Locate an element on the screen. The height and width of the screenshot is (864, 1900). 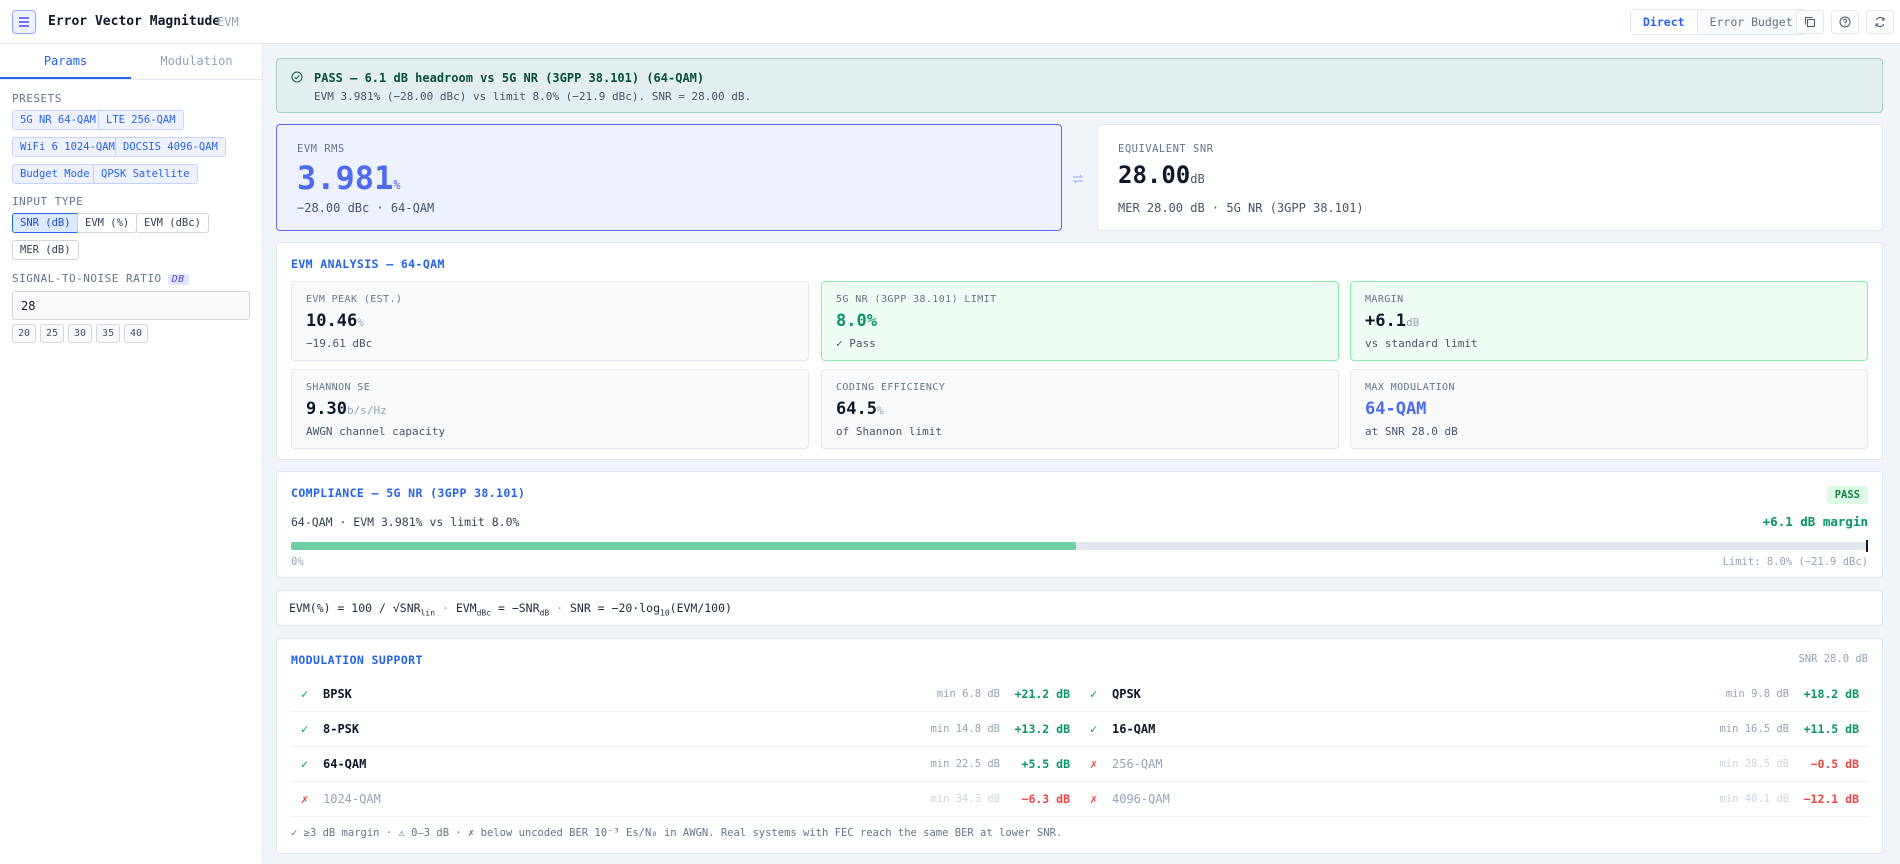
input-type-label: INPUT TYPE is located at coordinates (48, 201).